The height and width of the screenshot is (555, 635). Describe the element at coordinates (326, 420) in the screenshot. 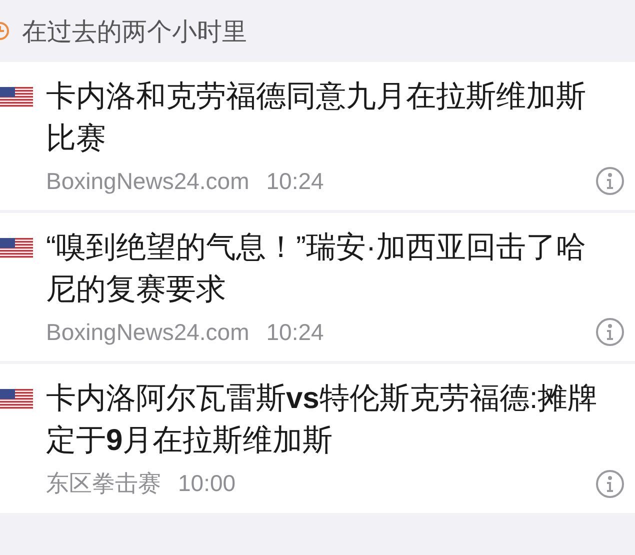

I see `news-headline: 卡内洛阿尔瓦雷斯vs特伦斯克劳福德:摊牌定于9月在拉斯维加斯` at that location.